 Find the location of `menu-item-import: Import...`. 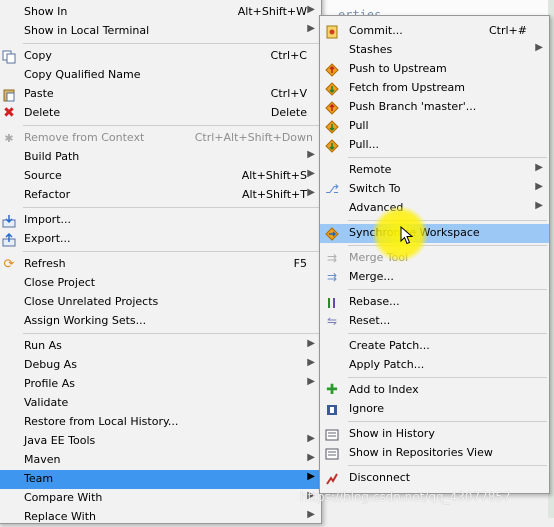

menu-item-import: Import... is located at coordinates (160, 220).